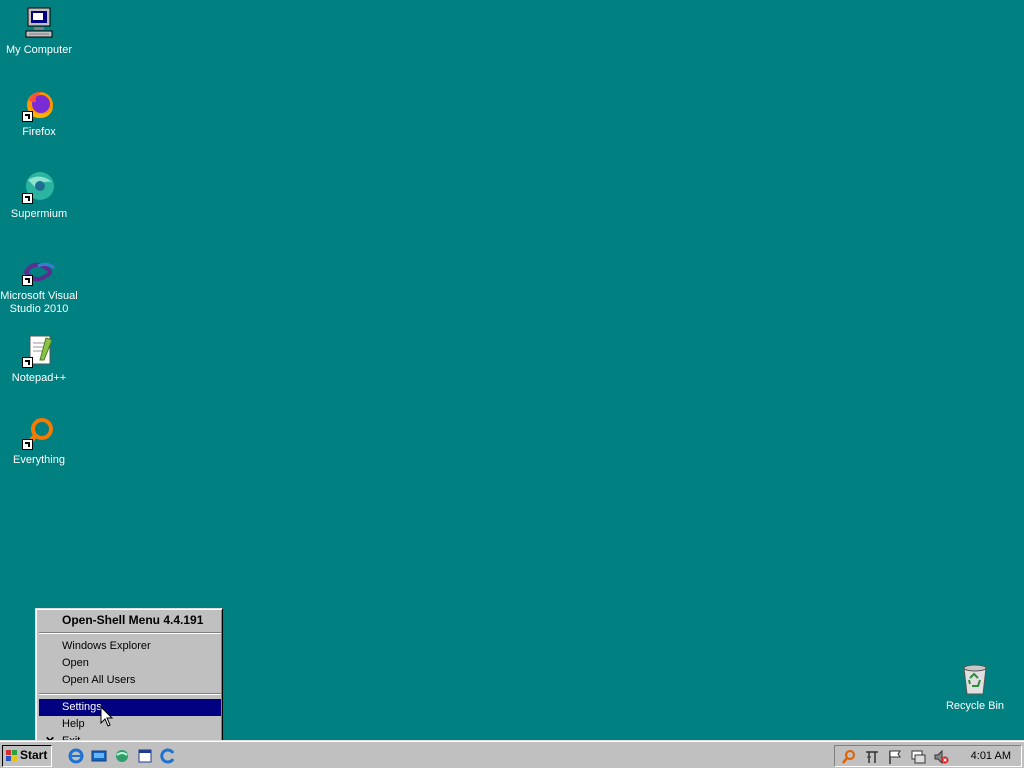 The width and height of the screenshot is (1024, 768). What do you see at coordinates (39, 272) in the screenshot?
I see `visual-studio-icon` at bounding box center [39, 272].